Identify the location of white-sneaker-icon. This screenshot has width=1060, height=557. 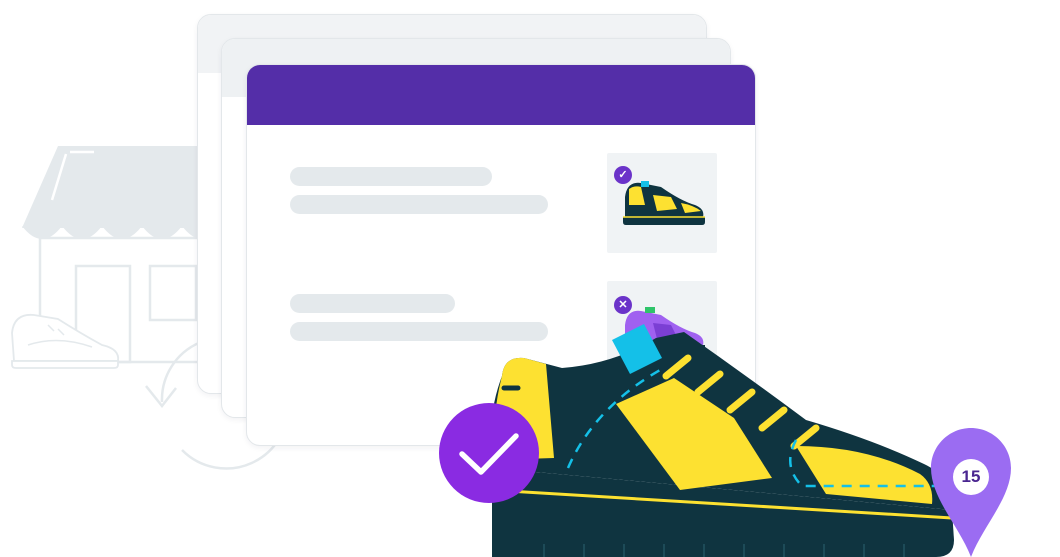
(65, 341).